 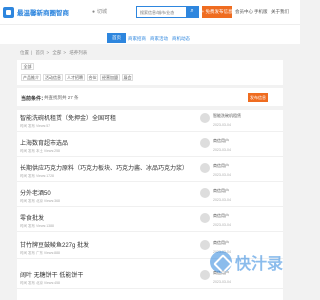 I want to click on listing-meta: 时间 发布 Views:1388, so click(x=37, y=226).